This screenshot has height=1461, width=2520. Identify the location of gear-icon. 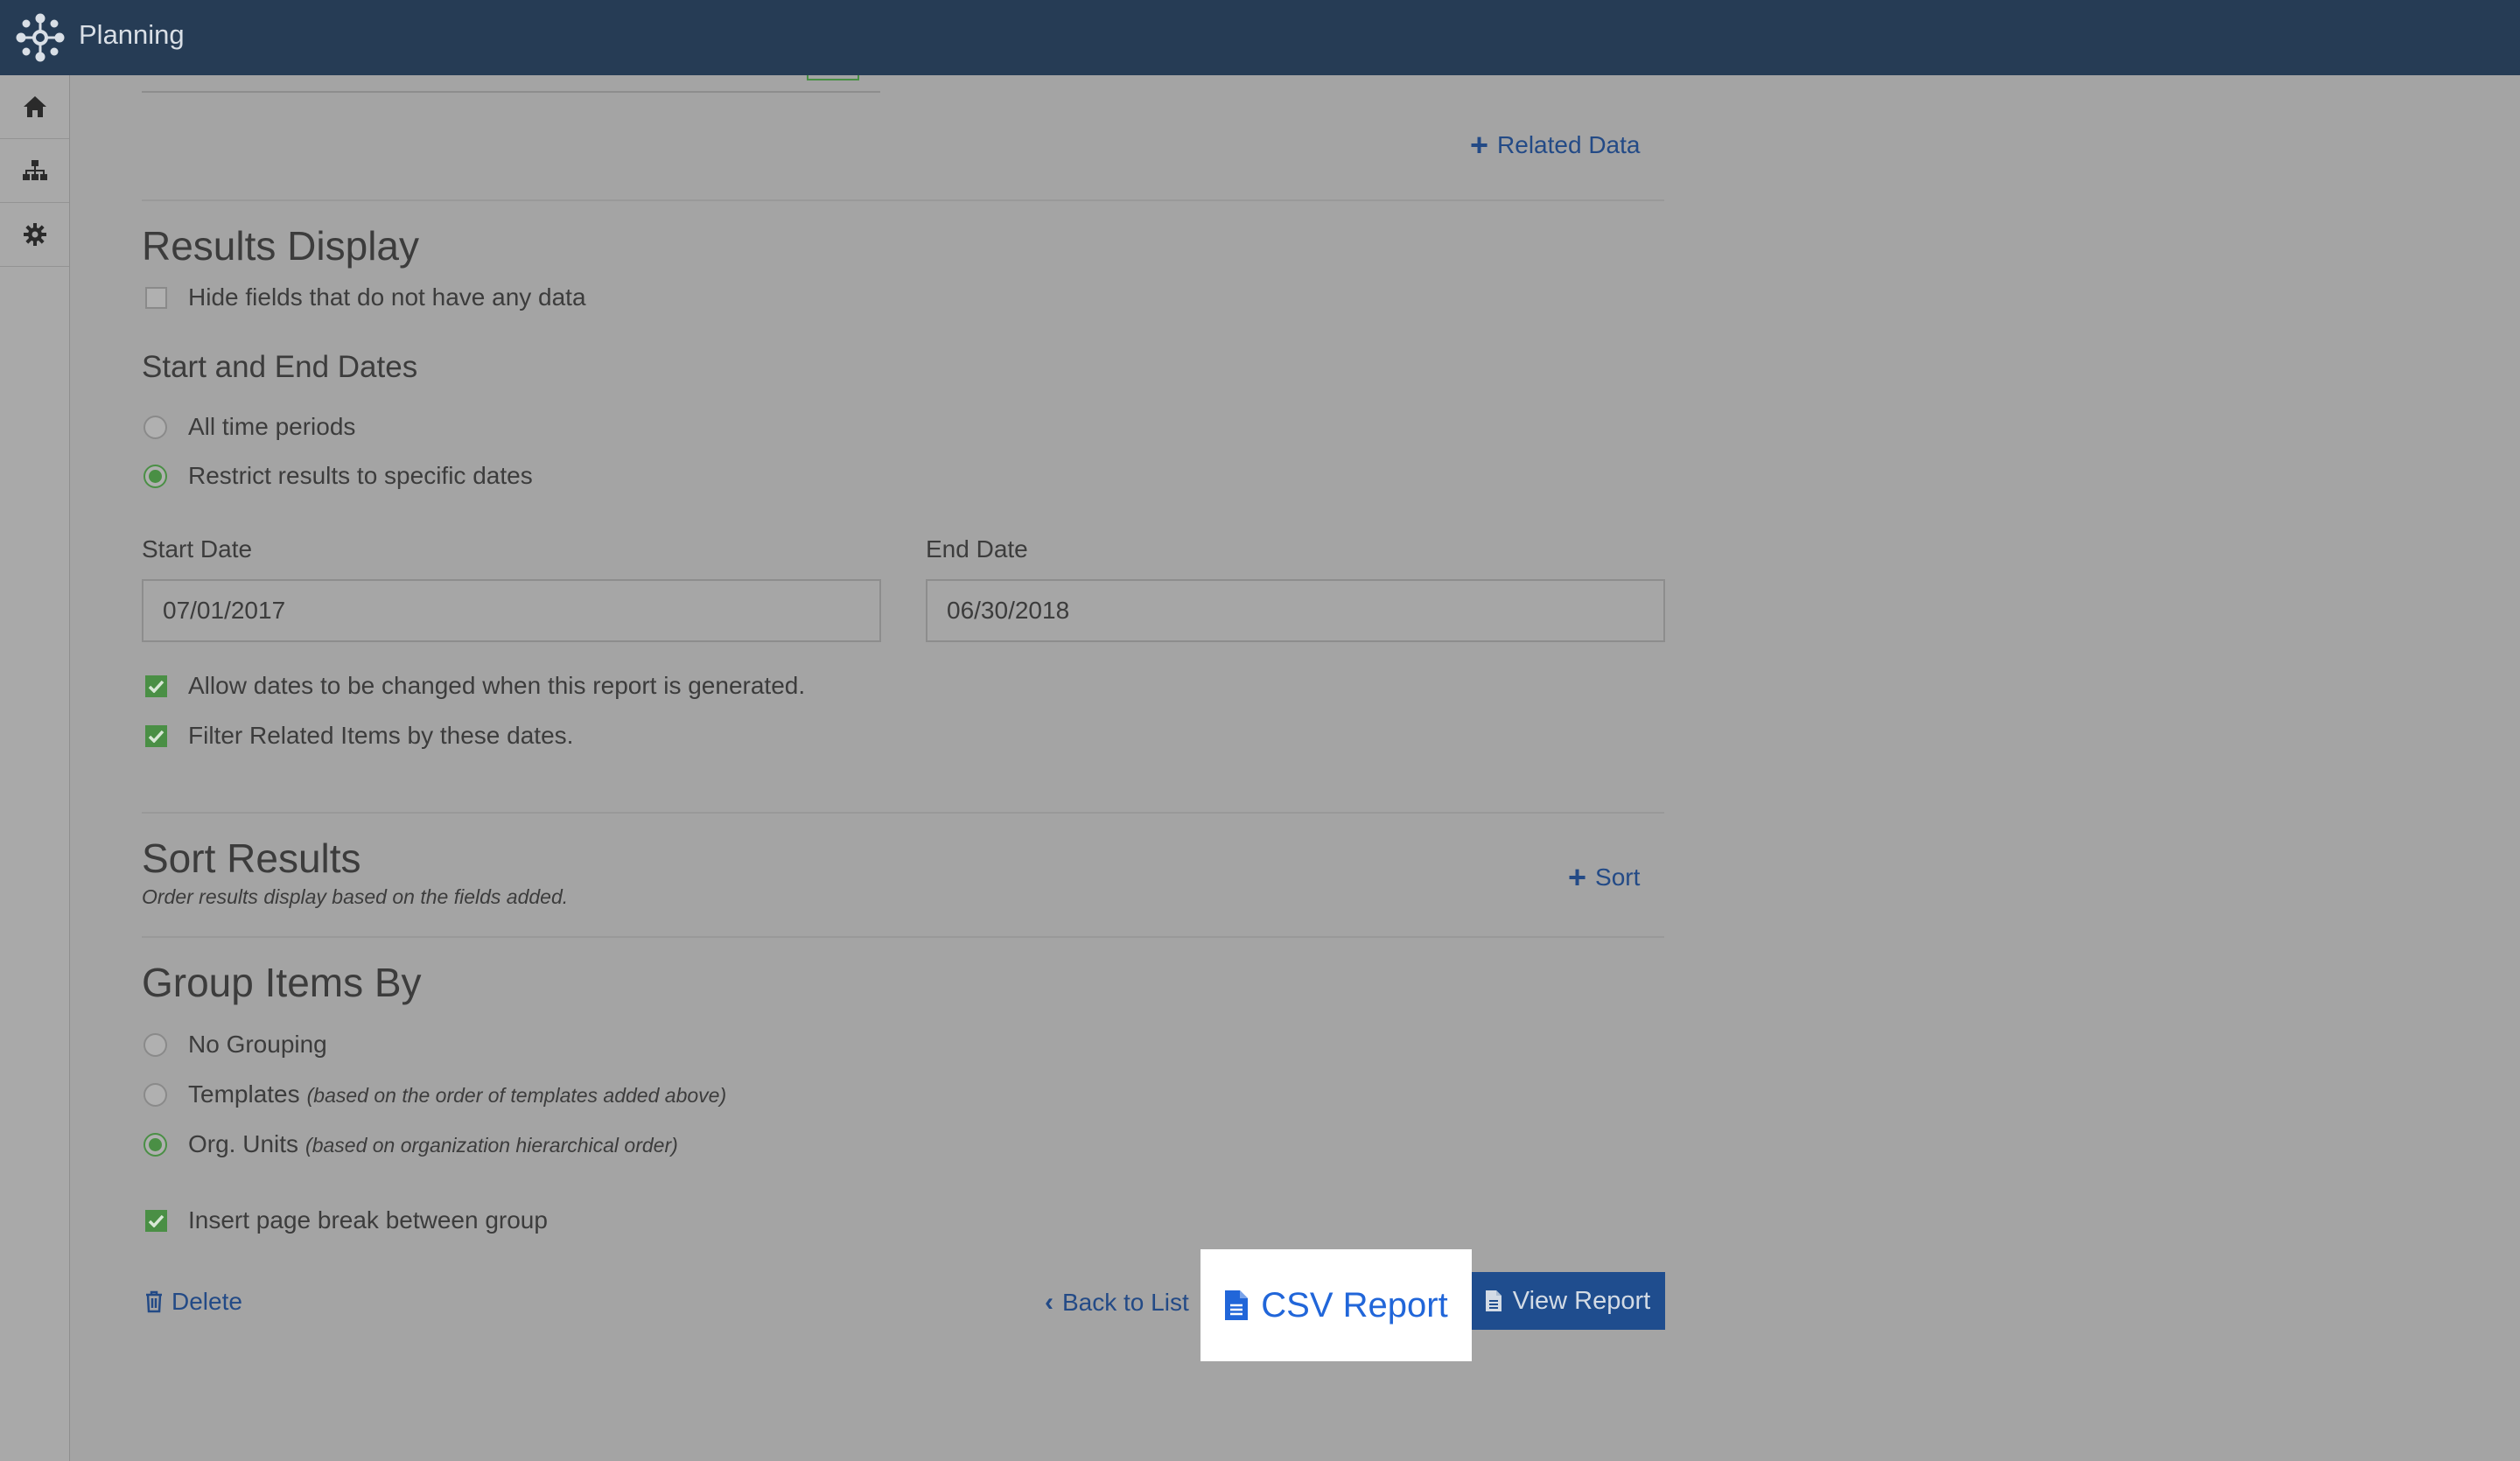
(34, 234).